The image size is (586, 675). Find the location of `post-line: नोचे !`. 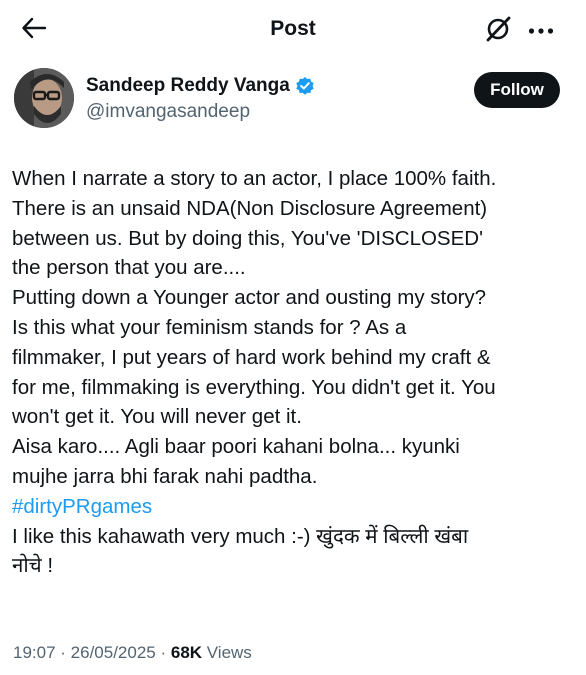

post-line: नोचे ! is located at coordinates (33, 566).